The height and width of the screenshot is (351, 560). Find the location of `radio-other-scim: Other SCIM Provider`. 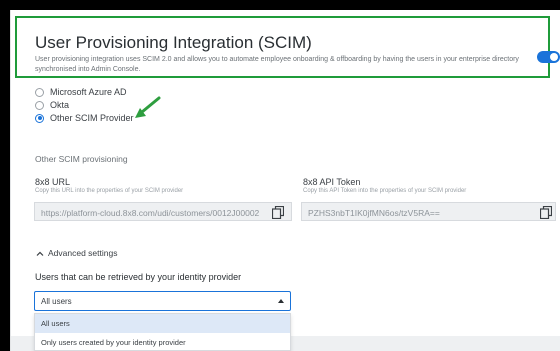

radio-other-scim: Other SCIM Provider is located at coordinates (84, 118).